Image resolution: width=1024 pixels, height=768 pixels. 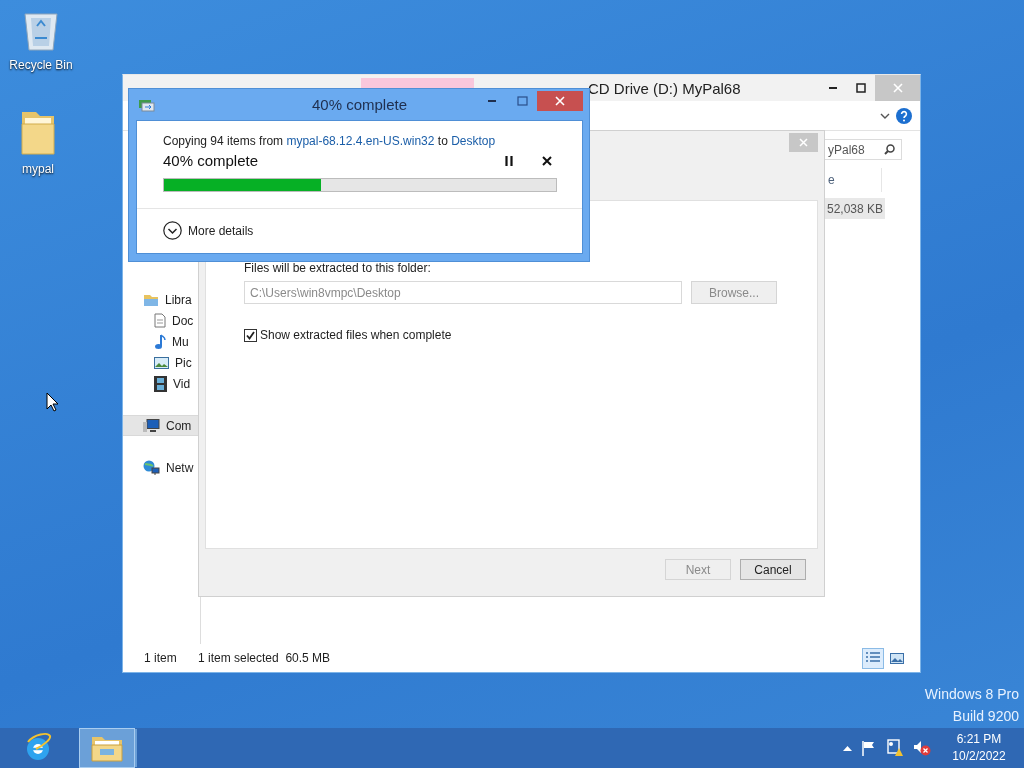 What do you see at coordinates (897, 658) in the screenshot?
I see `thumbnails-view-icon` at bounding box center [897, 658].